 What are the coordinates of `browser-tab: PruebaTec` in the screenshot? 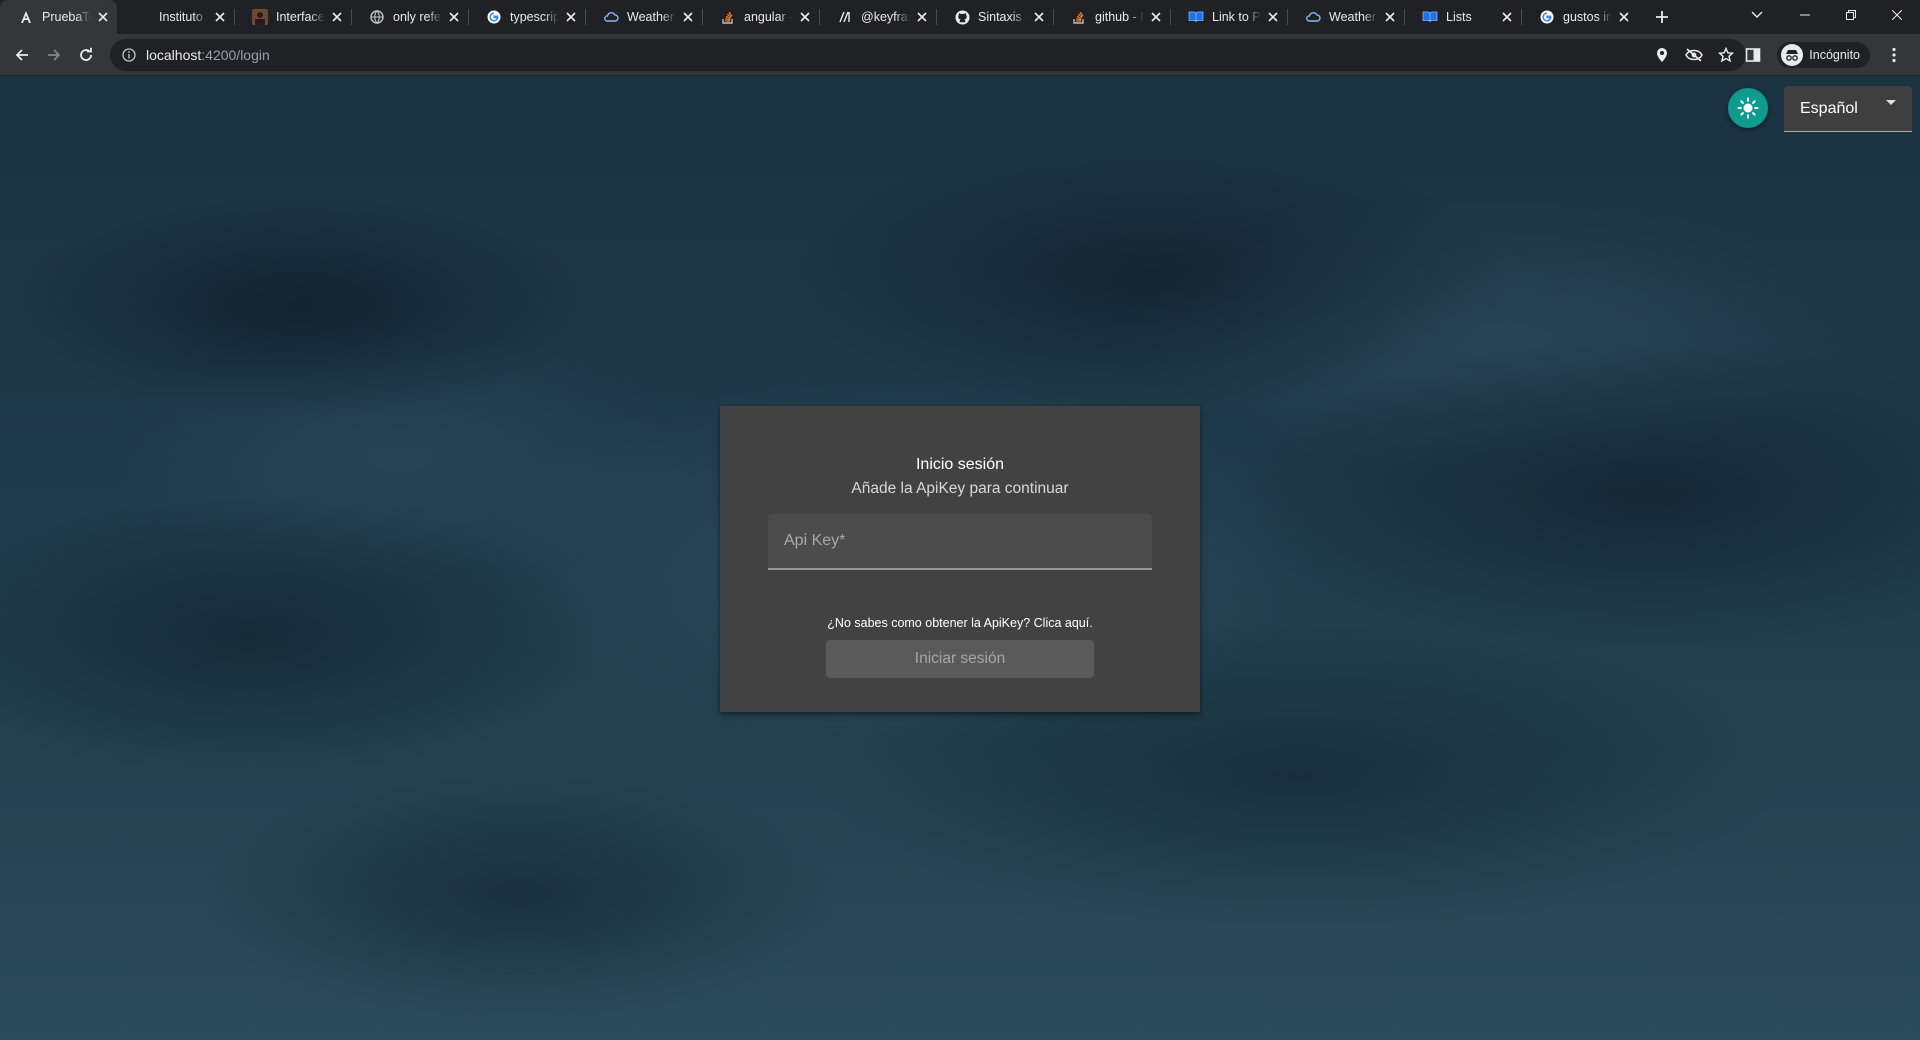 It's located at (58, 17).